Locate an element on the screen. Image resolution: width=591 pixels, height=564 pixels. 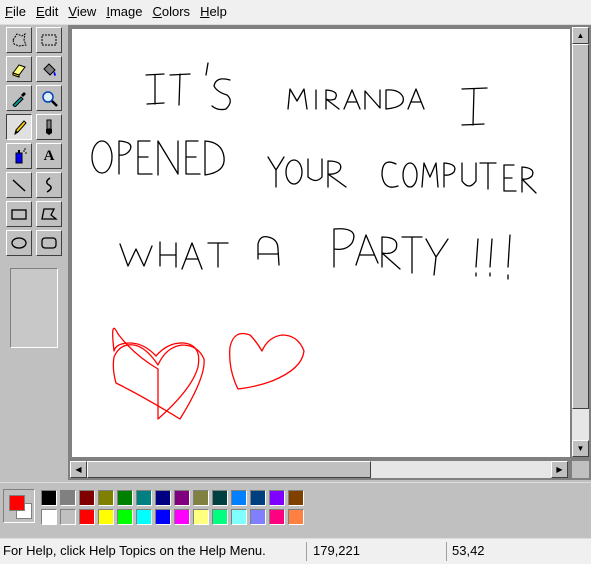
menu-mnemonic: V is located at coordinates (72, 11).